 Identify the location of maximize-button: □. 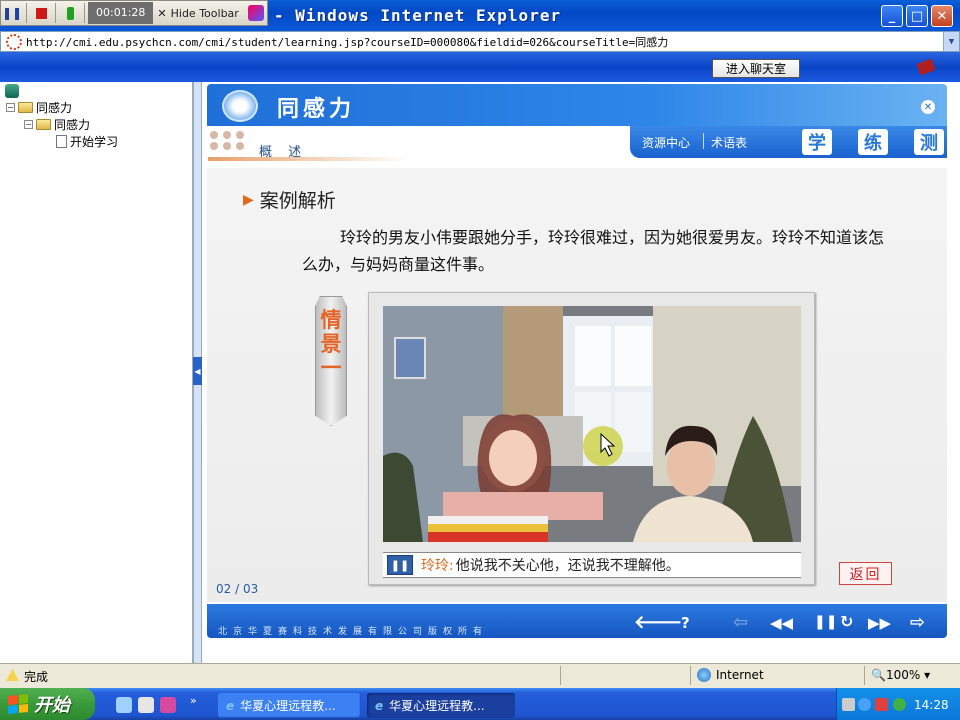
(917, 16).